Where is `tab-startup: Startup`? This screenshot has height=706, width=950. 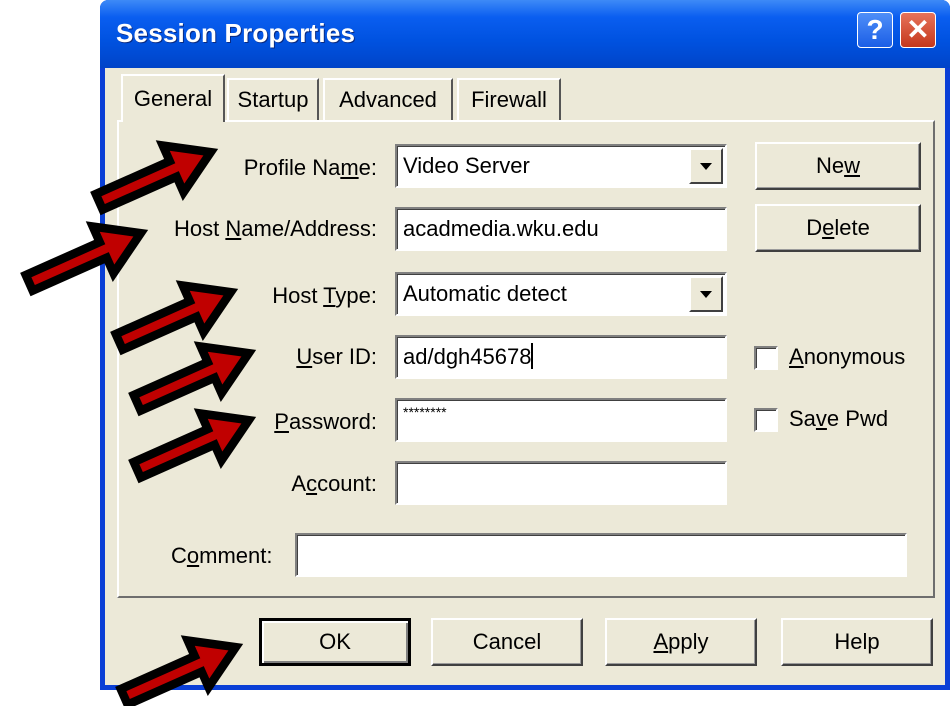 tab-startup: Startup is located at coordinates (273, 99).